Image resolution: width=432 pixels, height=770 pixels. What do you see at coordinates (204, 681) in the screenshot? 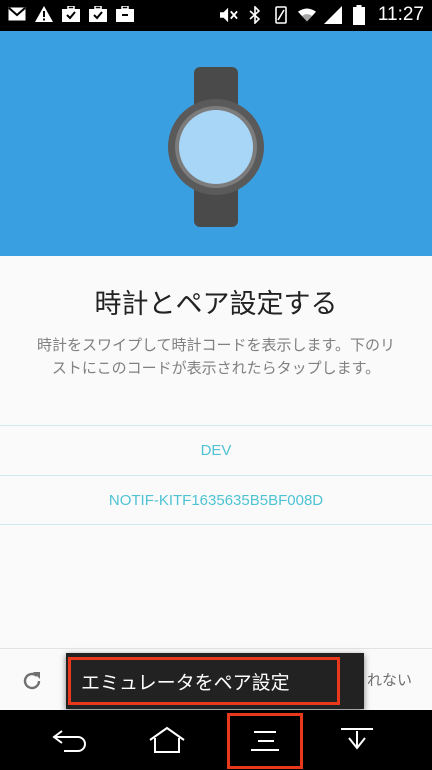
I see `pair-emulator-menu-item: エミュレータをペア設定` at bounding box center [204, 681].